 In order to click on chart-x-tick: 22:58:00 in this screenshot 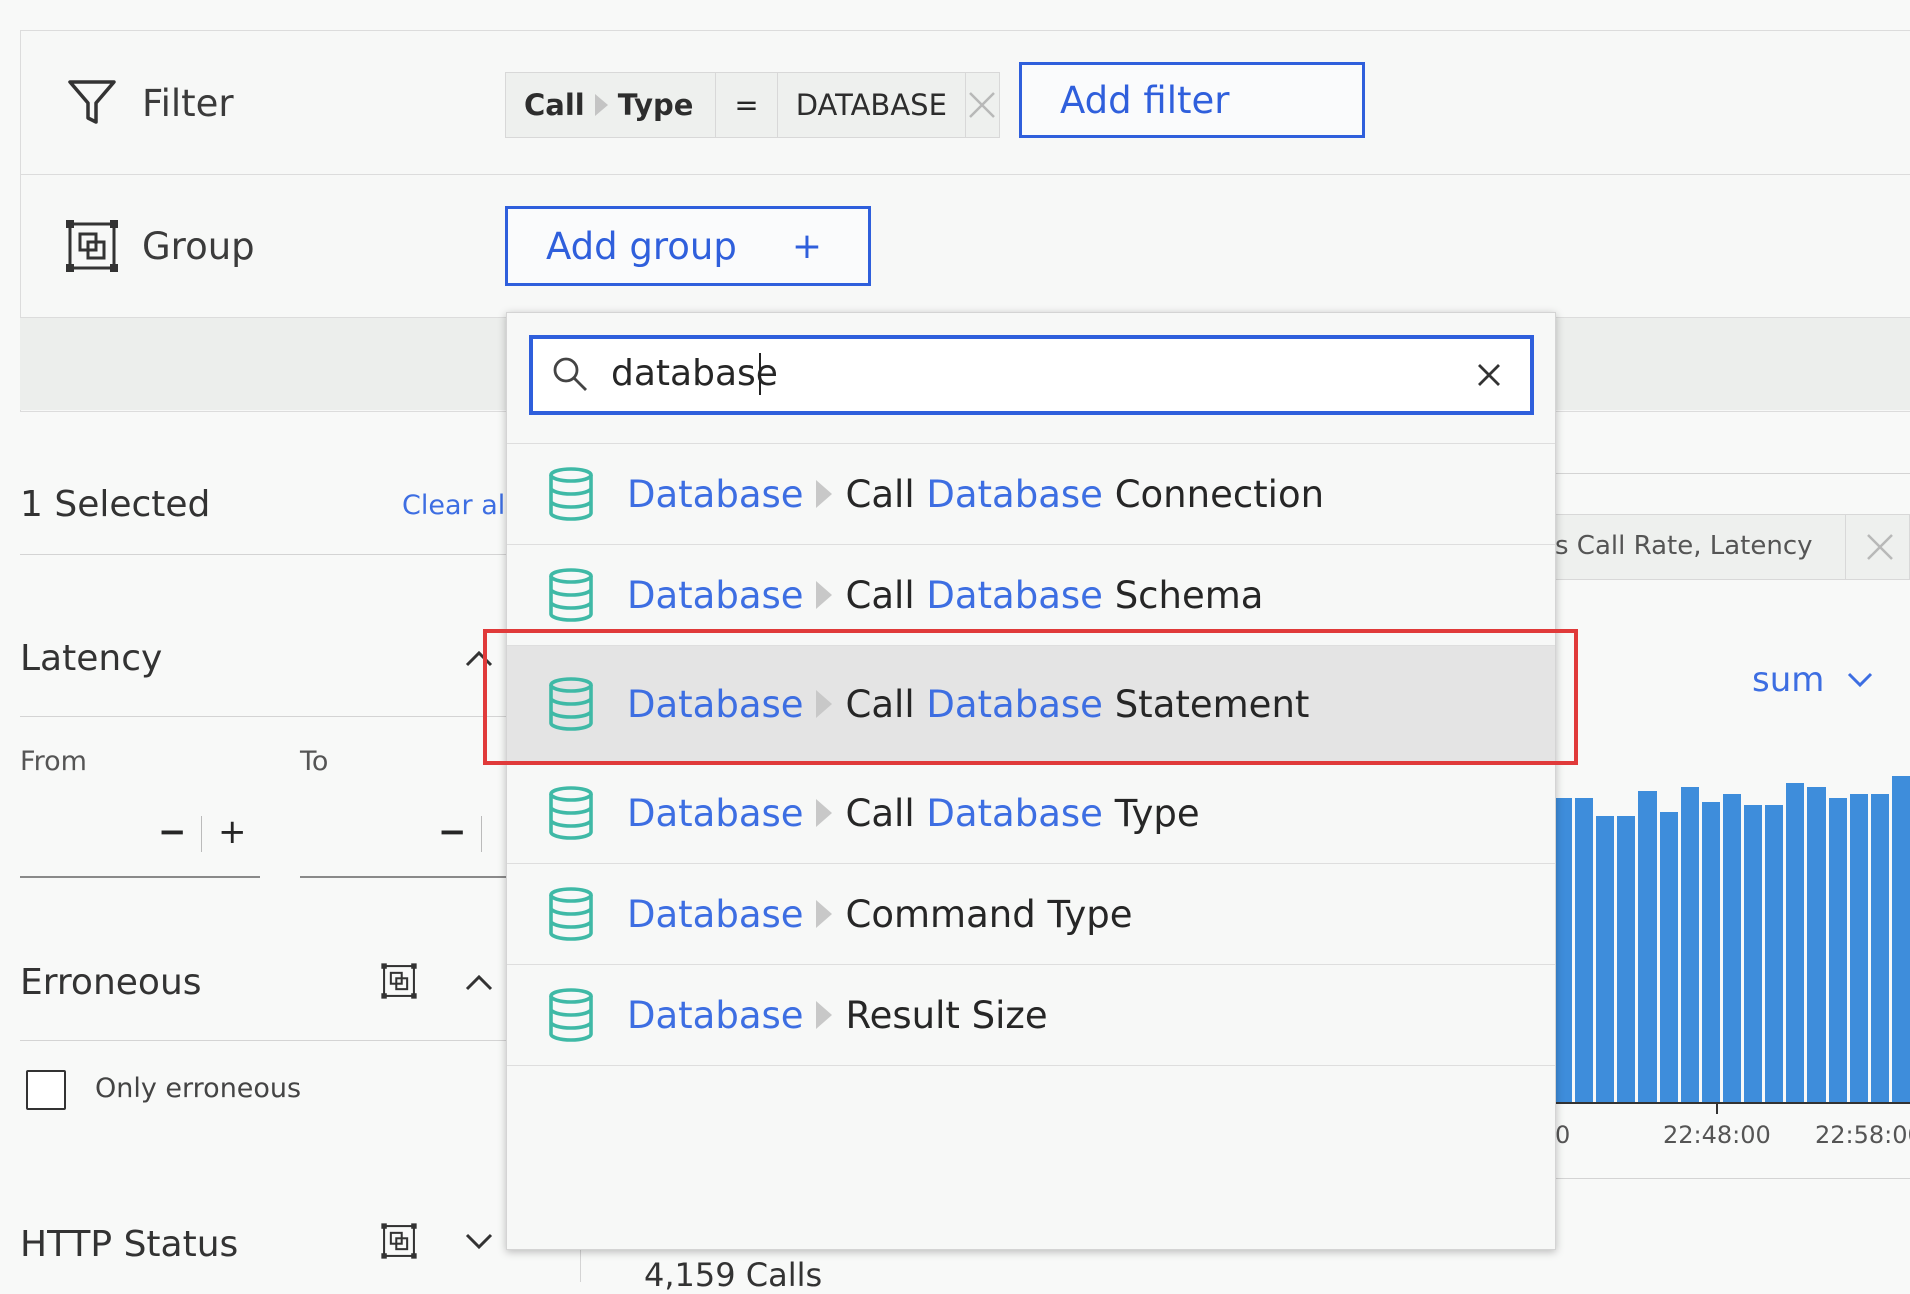, I will do `click(1862, 1135)`.